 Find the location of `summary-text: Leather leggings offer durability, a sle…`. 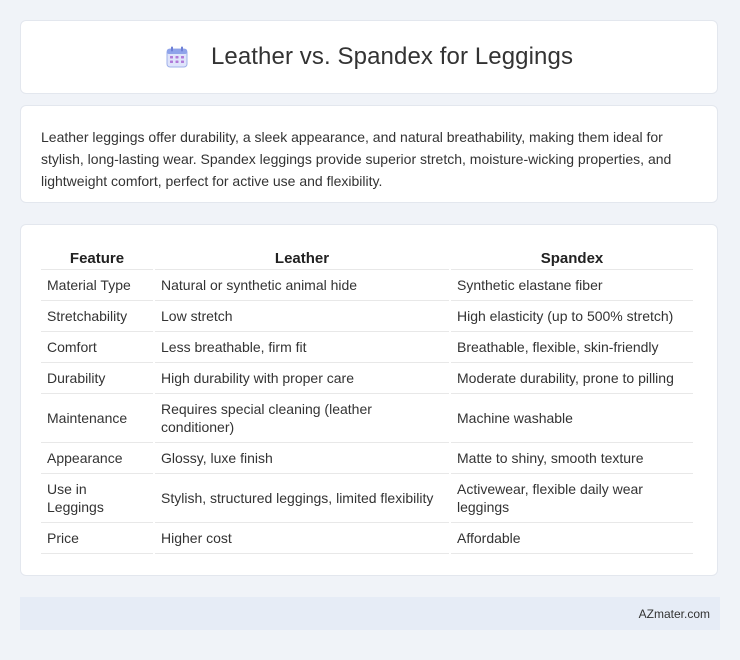

summary-text: Leather leggings offer durability, a sle… is located at coordinates (356, 159).